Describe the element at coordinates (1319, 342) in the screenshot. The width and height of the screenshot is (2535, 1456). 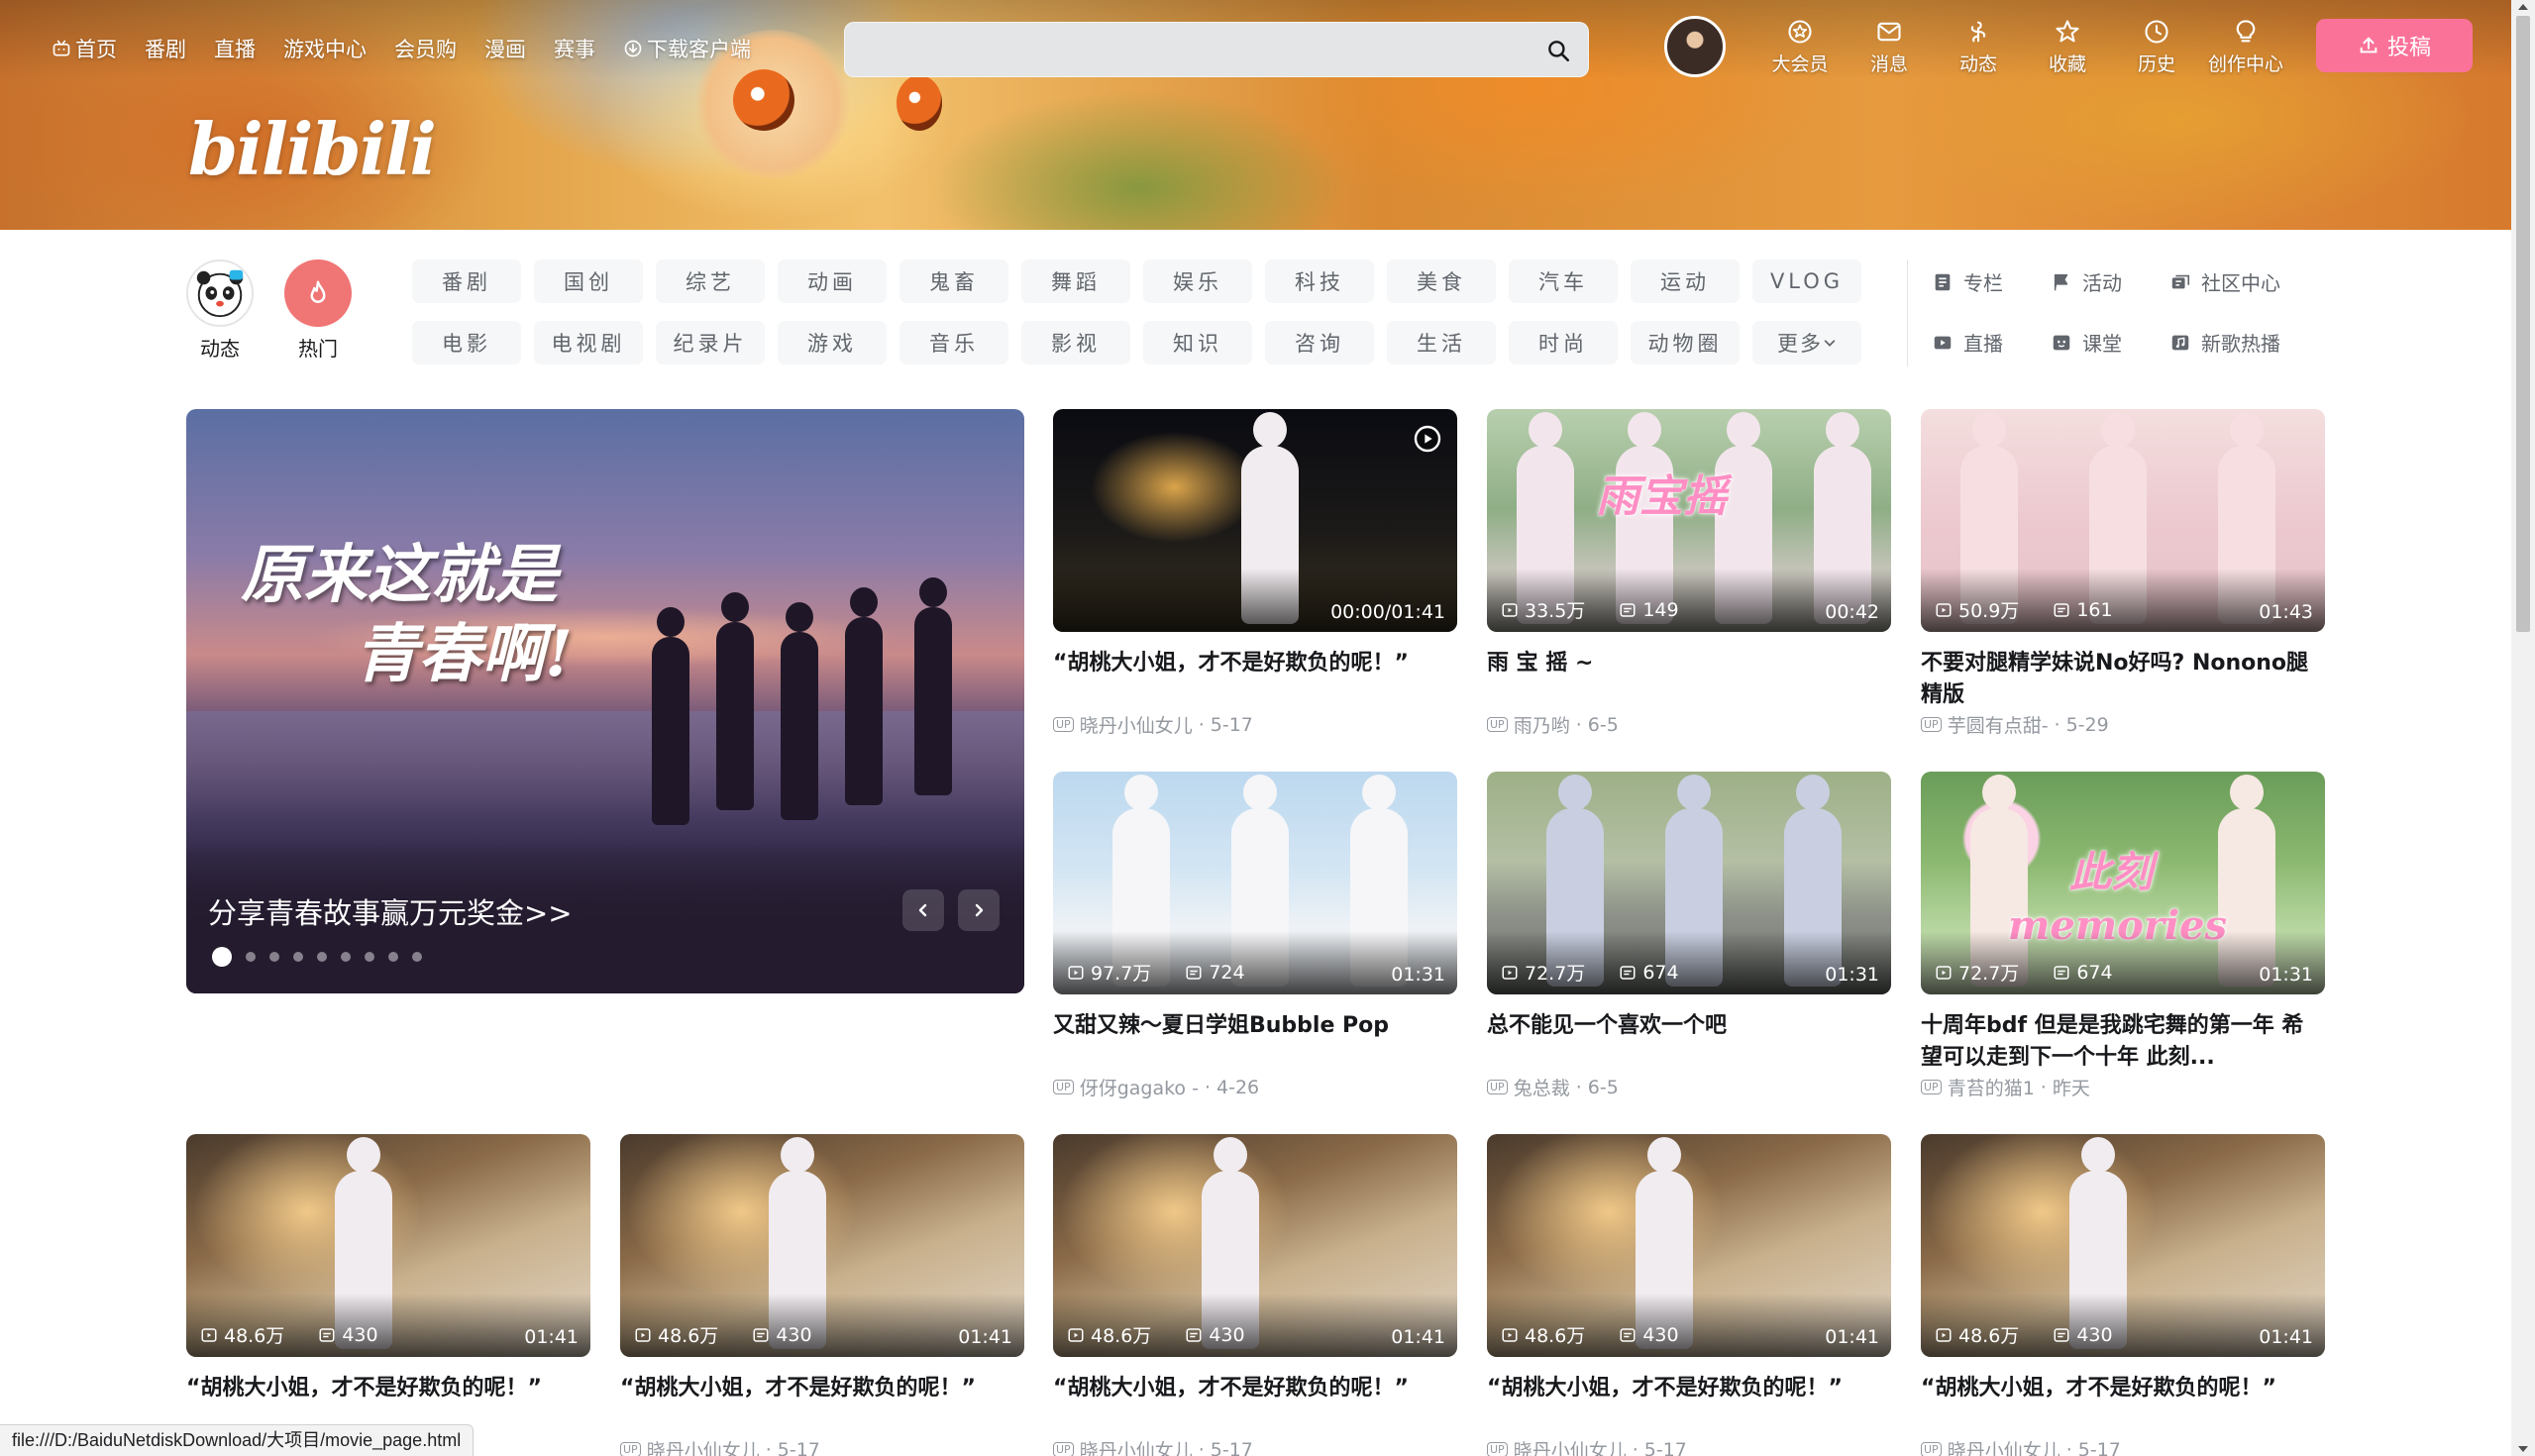
I see `category-button: 咨询` at that location.